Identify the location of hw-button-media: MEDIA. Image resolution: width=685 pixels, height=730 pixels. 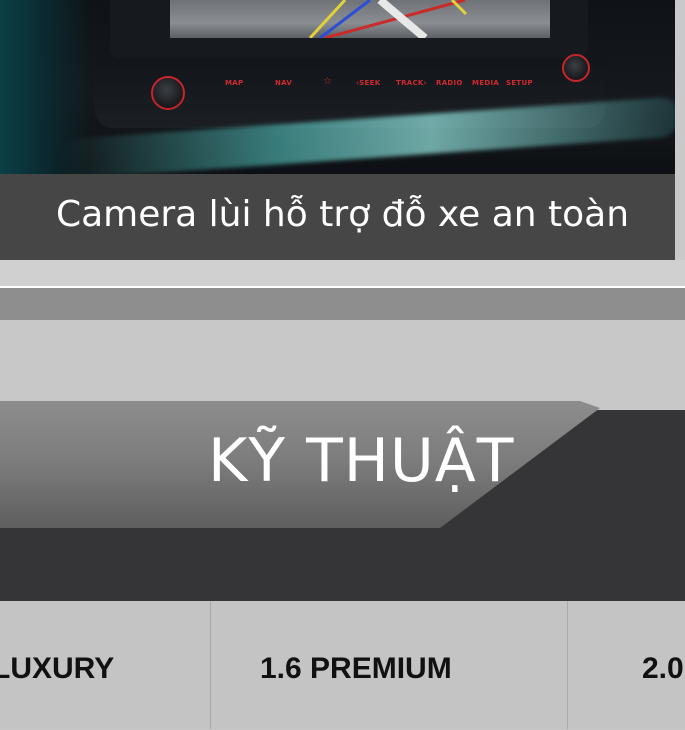
(486, 83).